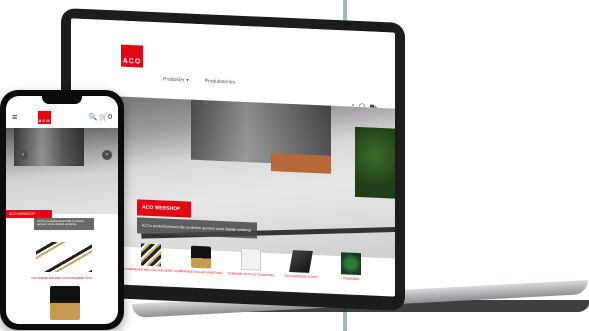 This screenshot has width=589, height=331. What do you see at coordinates (164, 208) in the screenshot?
I see `webshop-badge: ACO WEBSHOP` at bounding box center [164, 208].